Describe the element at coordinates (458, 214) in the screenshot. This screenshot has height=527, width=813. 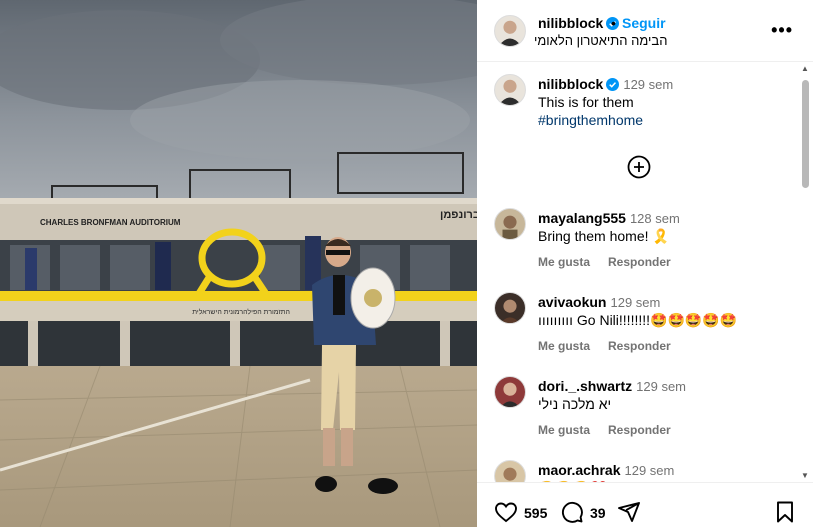
I see `building-name-he: היכל התרבות ע"ש צ'רלס ברונפמן` at that location.